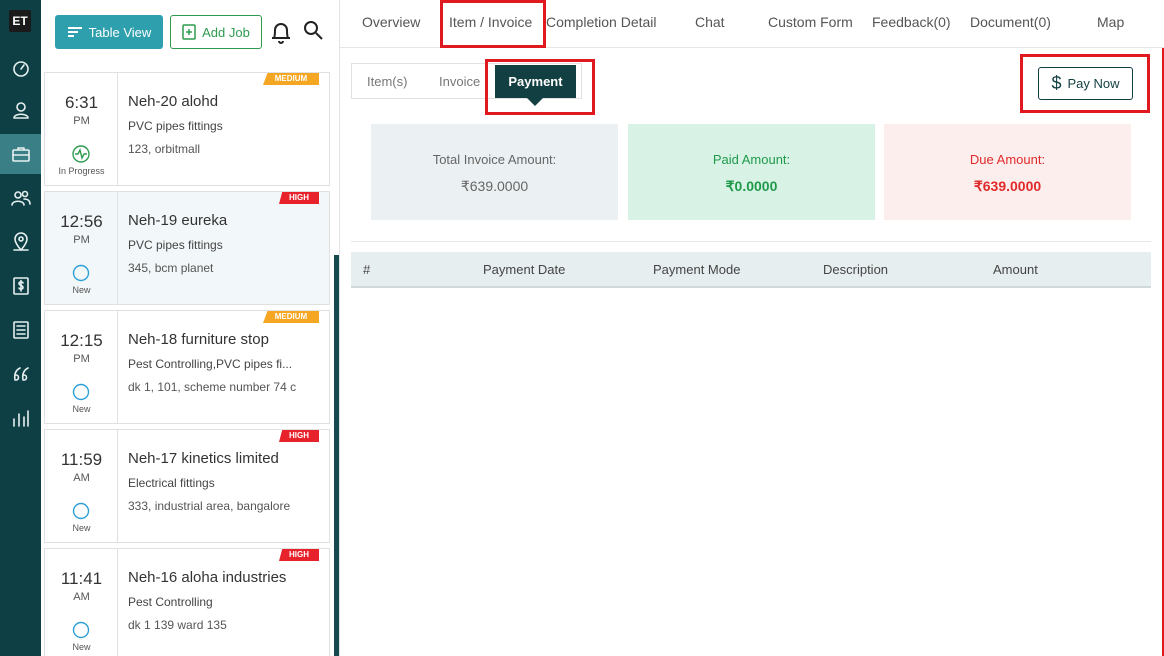 The image size is (1164, 656). What do you see at coordinates (494, 172) in the screenshot?
I see `total-invoice-card: Total Invoice Amount: ₹639.0000` at bounding box center [494, 172].